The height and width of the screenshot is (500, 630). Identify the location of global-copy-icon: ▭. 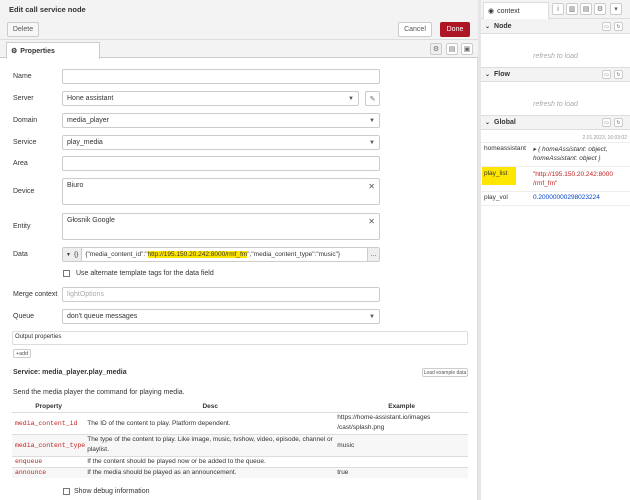
(606, 122).